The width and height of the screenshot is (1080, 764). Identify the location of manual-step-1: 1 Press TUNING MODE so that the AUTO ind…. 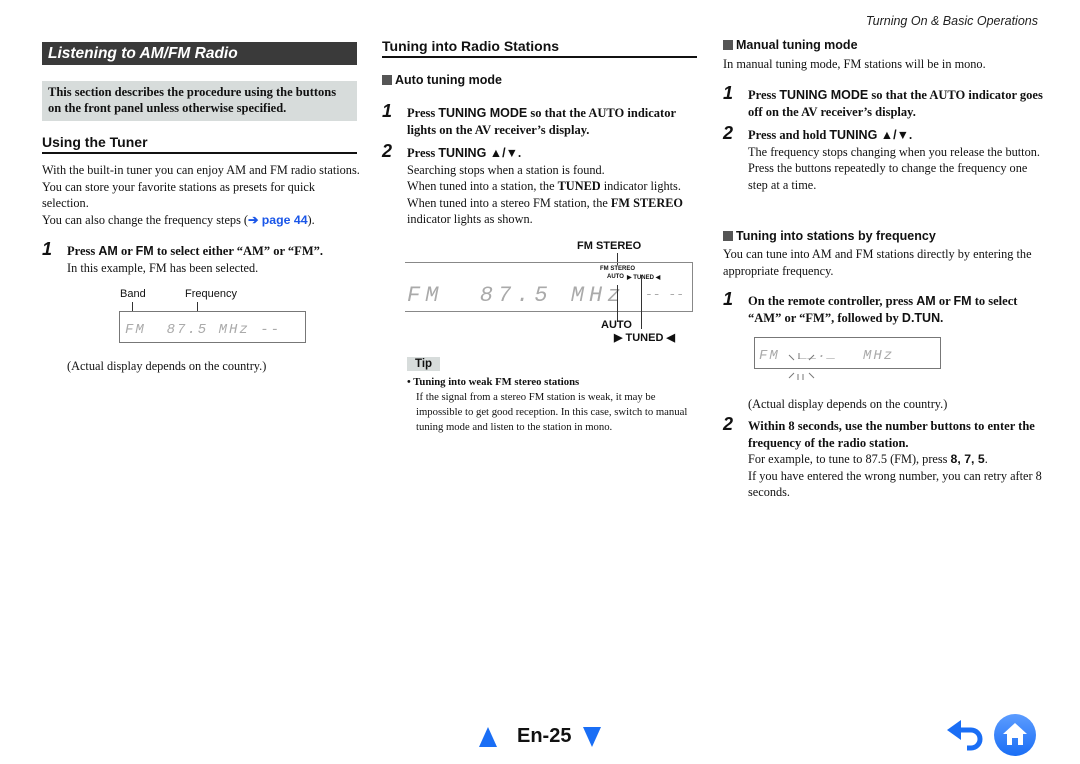
(883, 101).